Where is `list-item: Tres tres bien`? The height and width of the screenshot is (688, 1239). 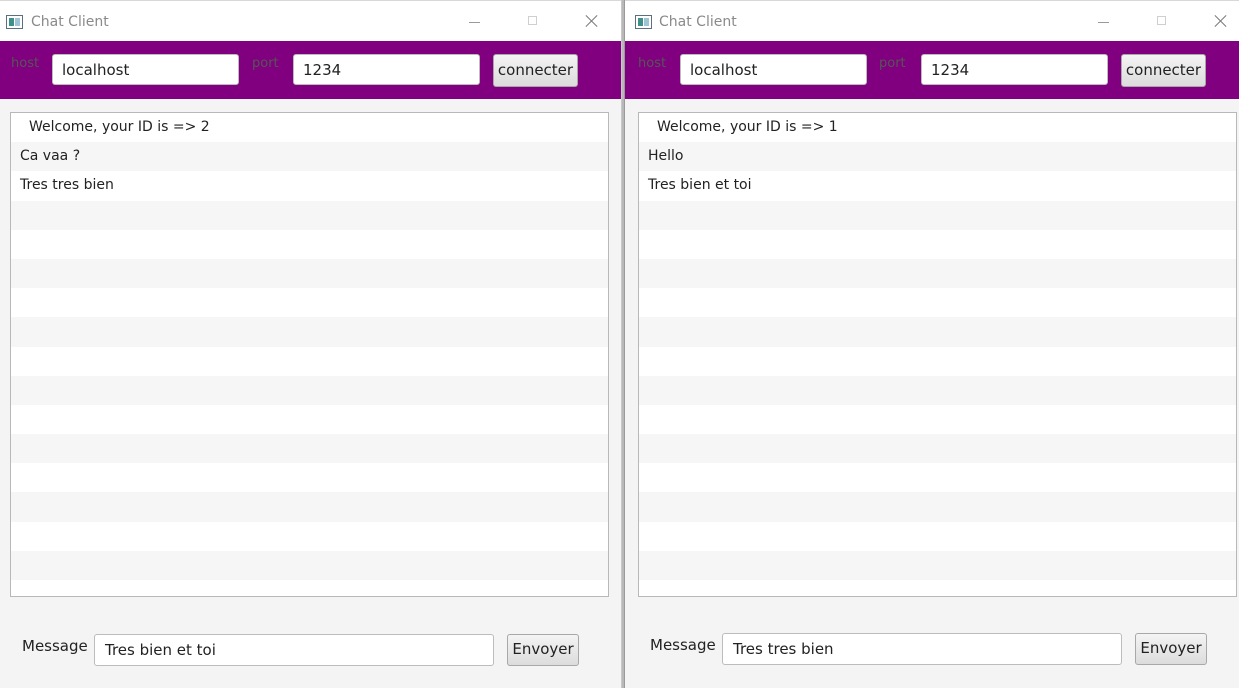
list-item: Tres tres bien is located at coordinates (309, 185).